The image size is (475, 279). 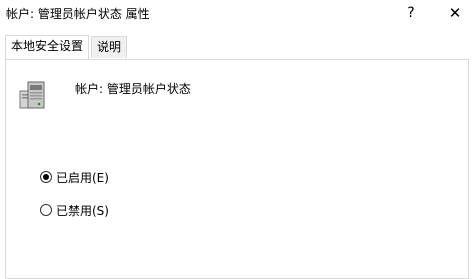 I want to click on close-button: ✕, so click(x=455, y=13).